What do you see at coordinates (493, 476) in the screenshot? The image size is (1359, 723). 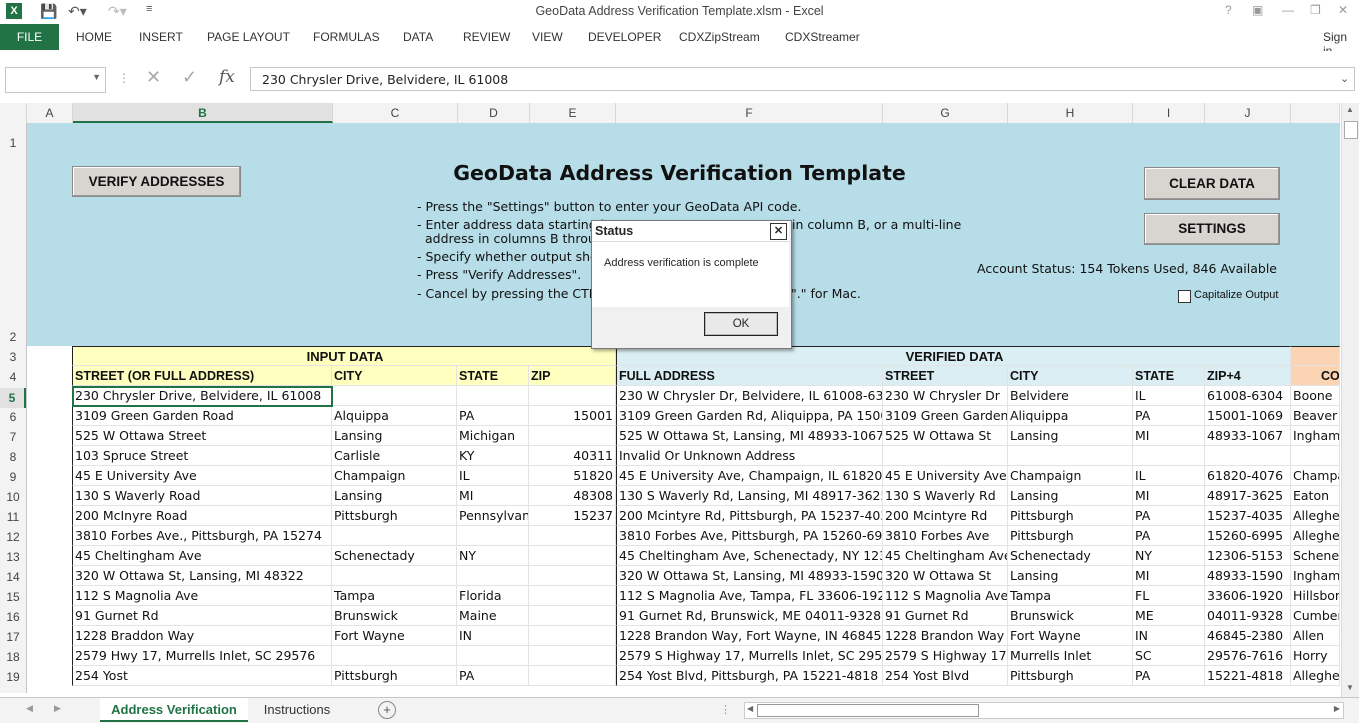 I see `cell-state: IL` at bounding box center [493, 476].